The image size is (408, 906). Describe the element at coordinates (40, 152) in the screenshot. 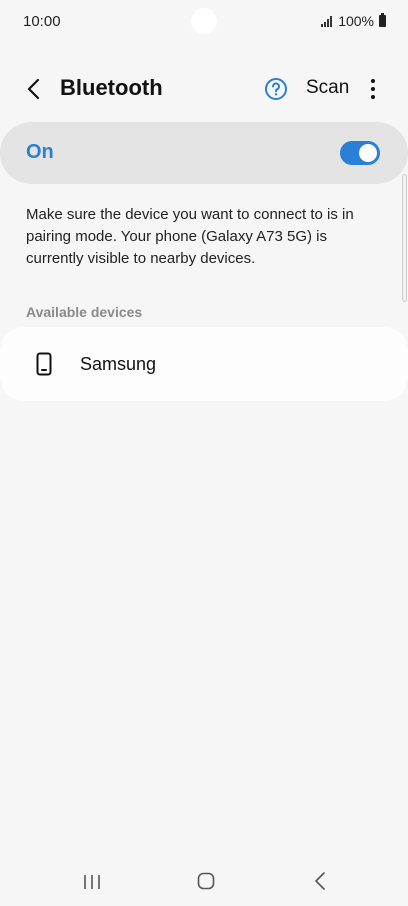

I see `toggle-label: On` at that location.